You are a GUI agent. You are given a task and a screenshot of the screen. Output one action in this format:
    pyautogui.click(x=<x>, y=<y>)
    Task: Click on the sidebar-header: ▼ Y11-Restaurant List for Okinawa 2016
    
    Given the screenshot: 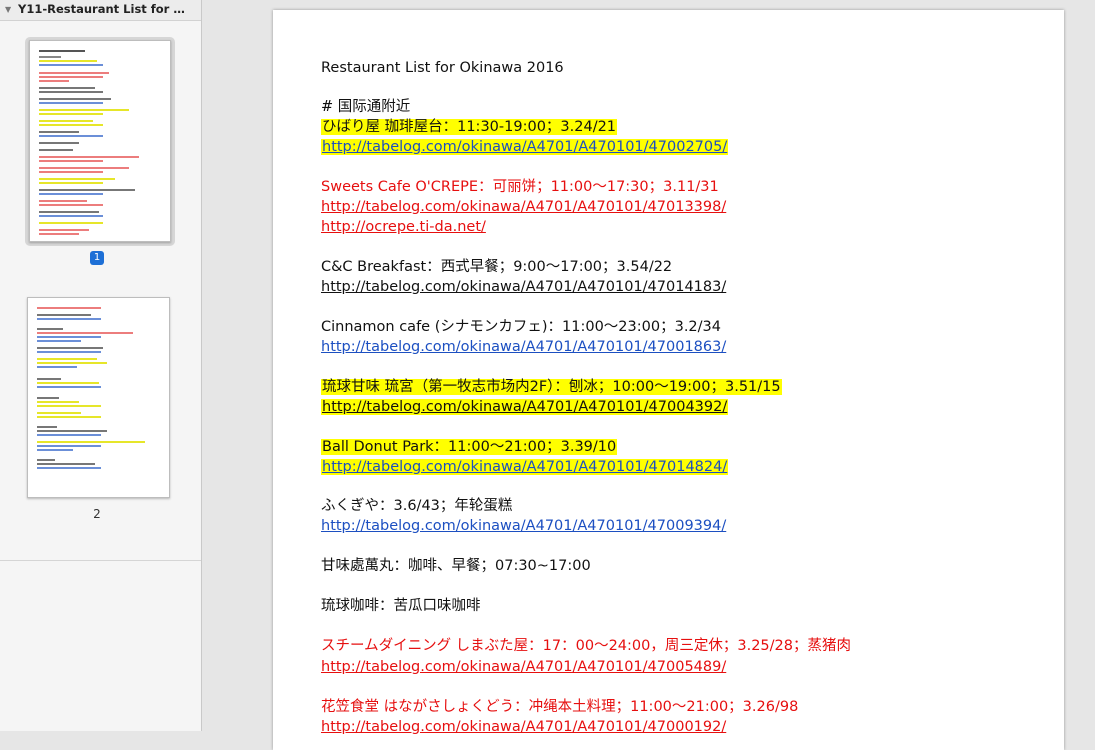 What is the action you would take?
    pyautogui.click(x=100, y=10)
    